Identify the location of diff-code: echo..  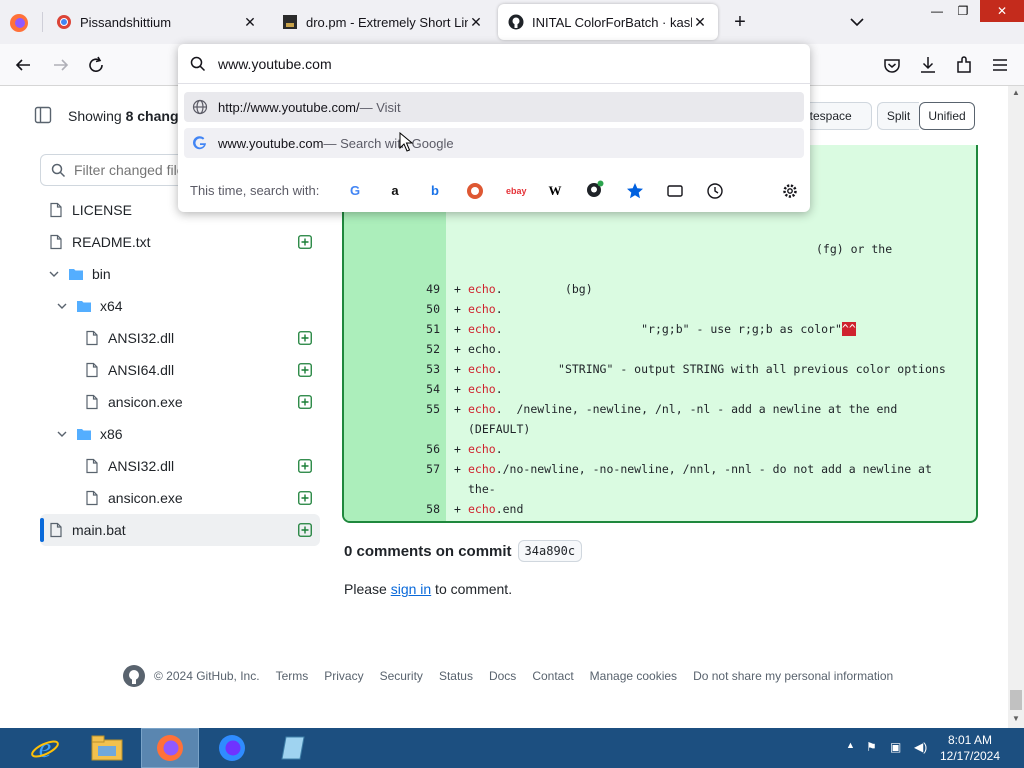
(485, 309).